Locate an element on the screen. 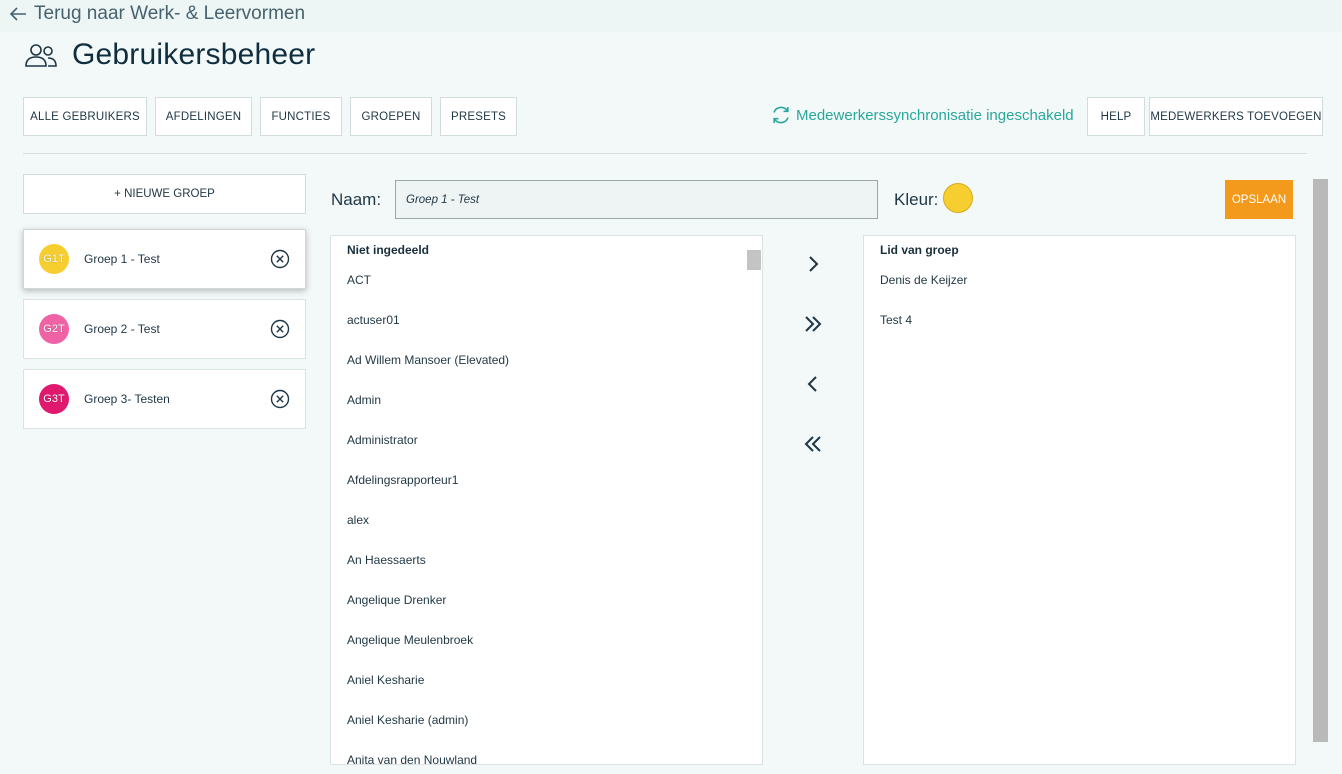 This screenshot has height=774, width=1342. move-left-icon is located at coordinates (813, 384).